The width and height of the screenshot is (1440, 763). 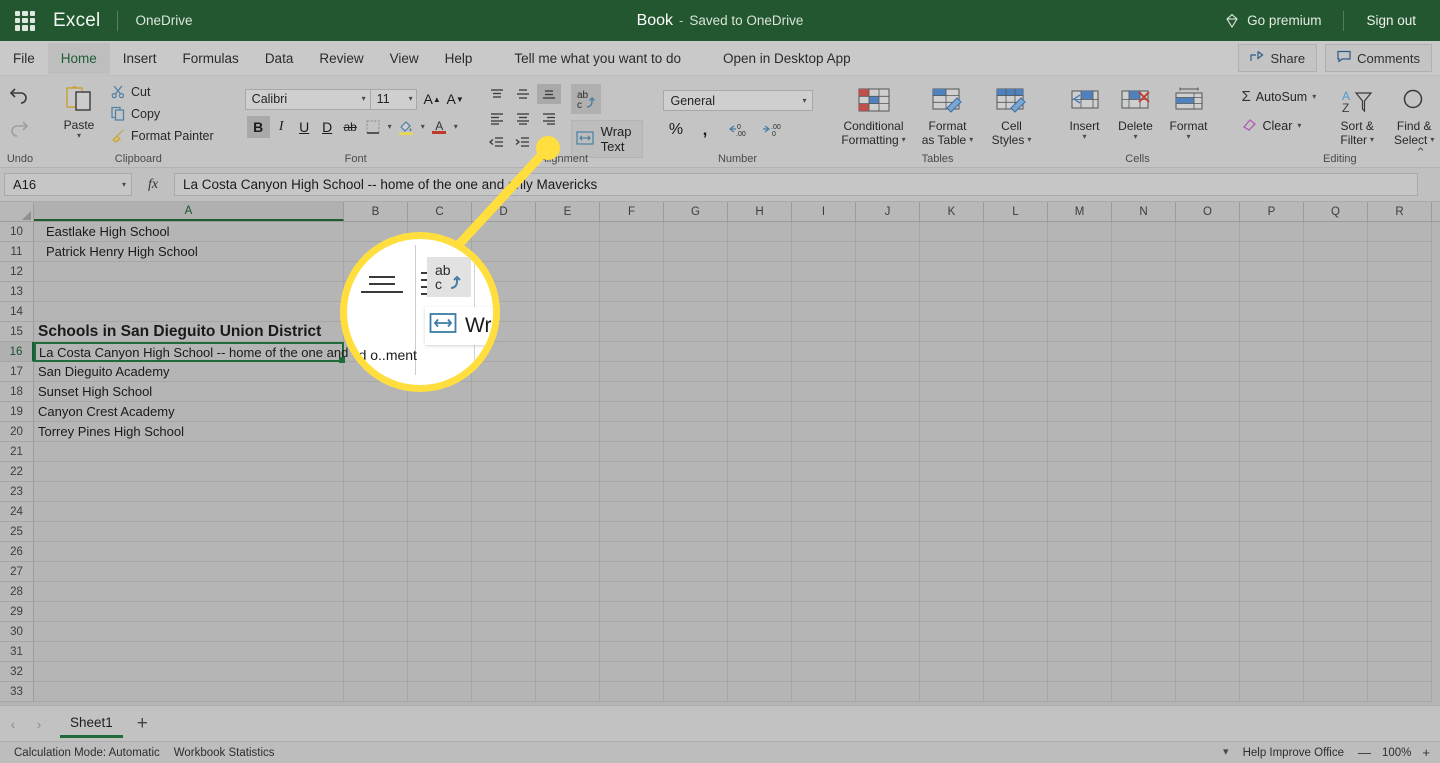 I want to click on cell-Q21, so click(x=1336, y=452).